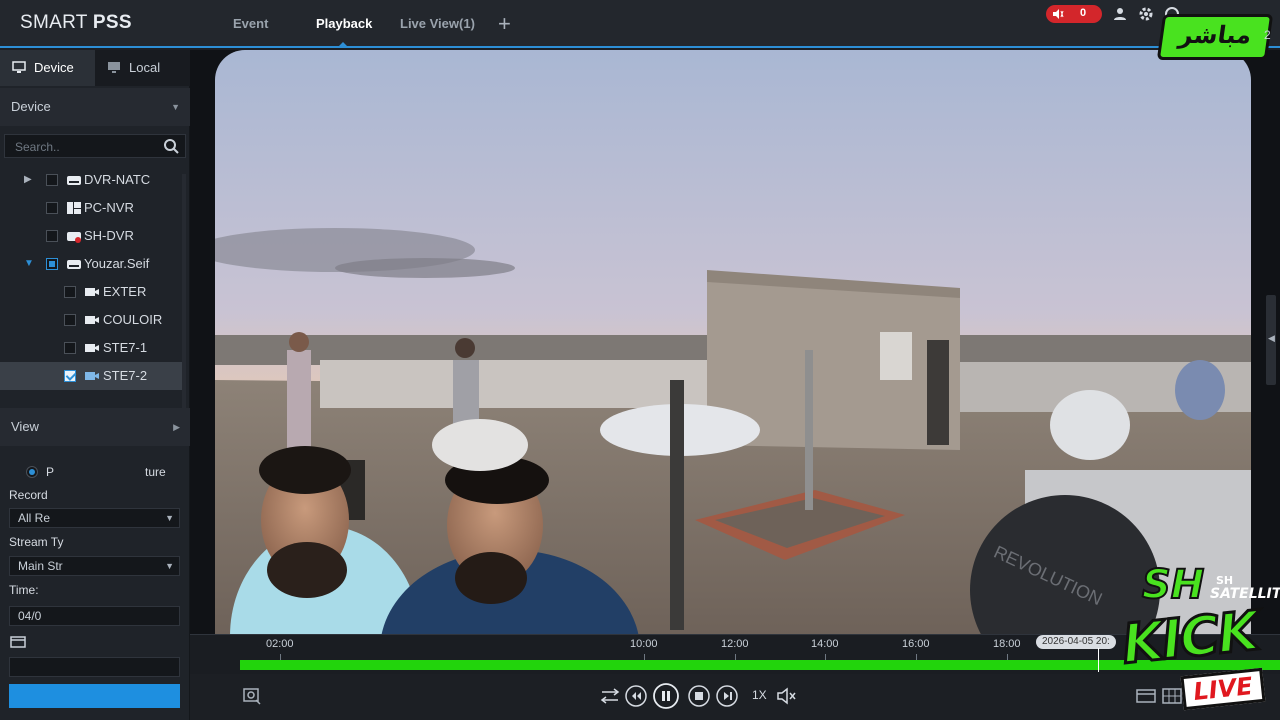 The image size is (1280, 720). I want to click on alarm-count: 0, so click(1083, 13).